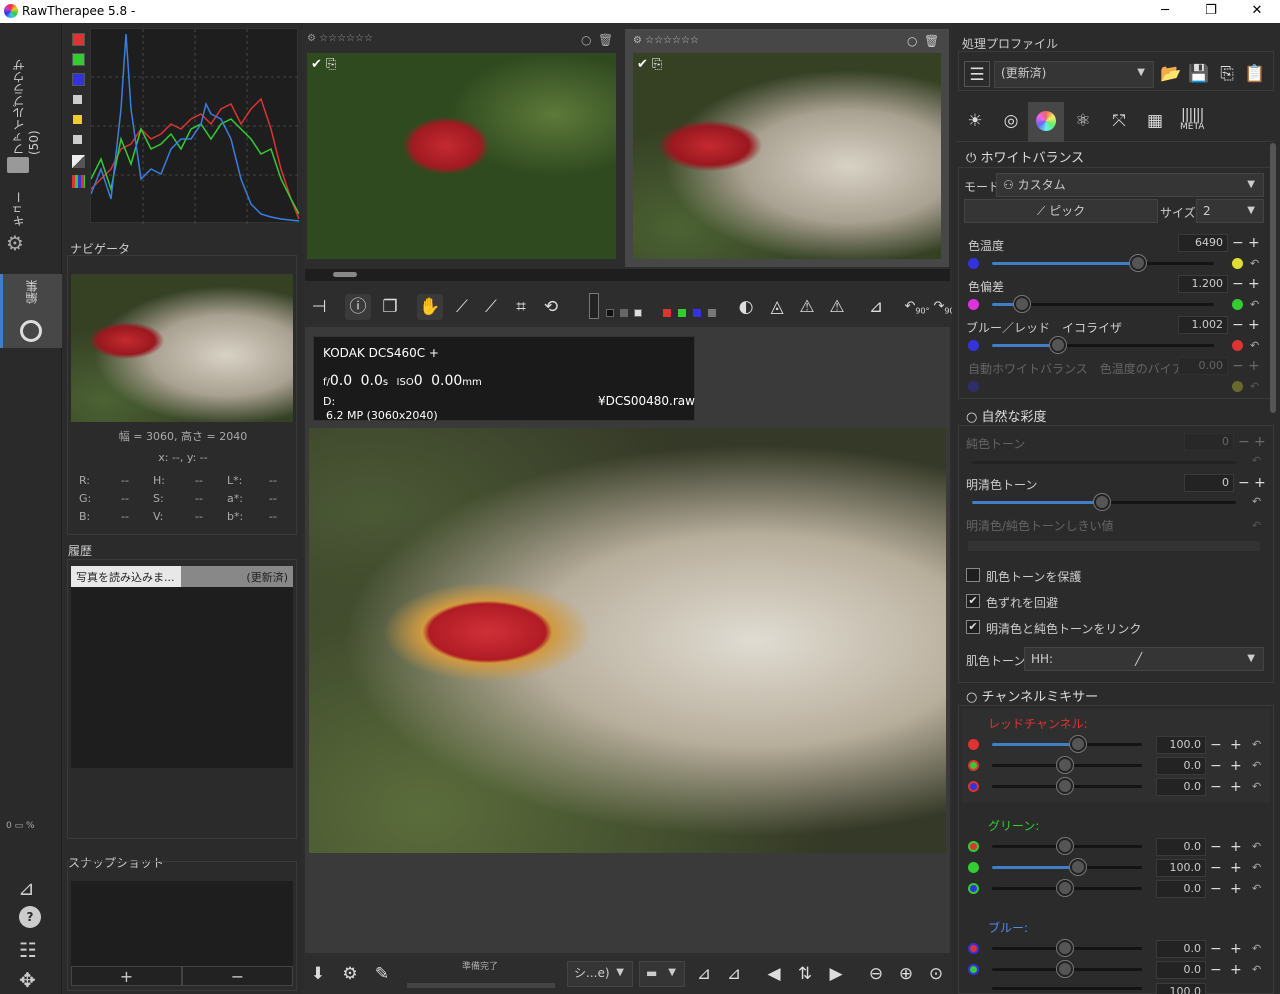 The height and width of the screenshot is (994, 1280). Describe the element at coordinates (1236, 868) in the screenshot. I see `mixer-g-g-plus: +` at that location.